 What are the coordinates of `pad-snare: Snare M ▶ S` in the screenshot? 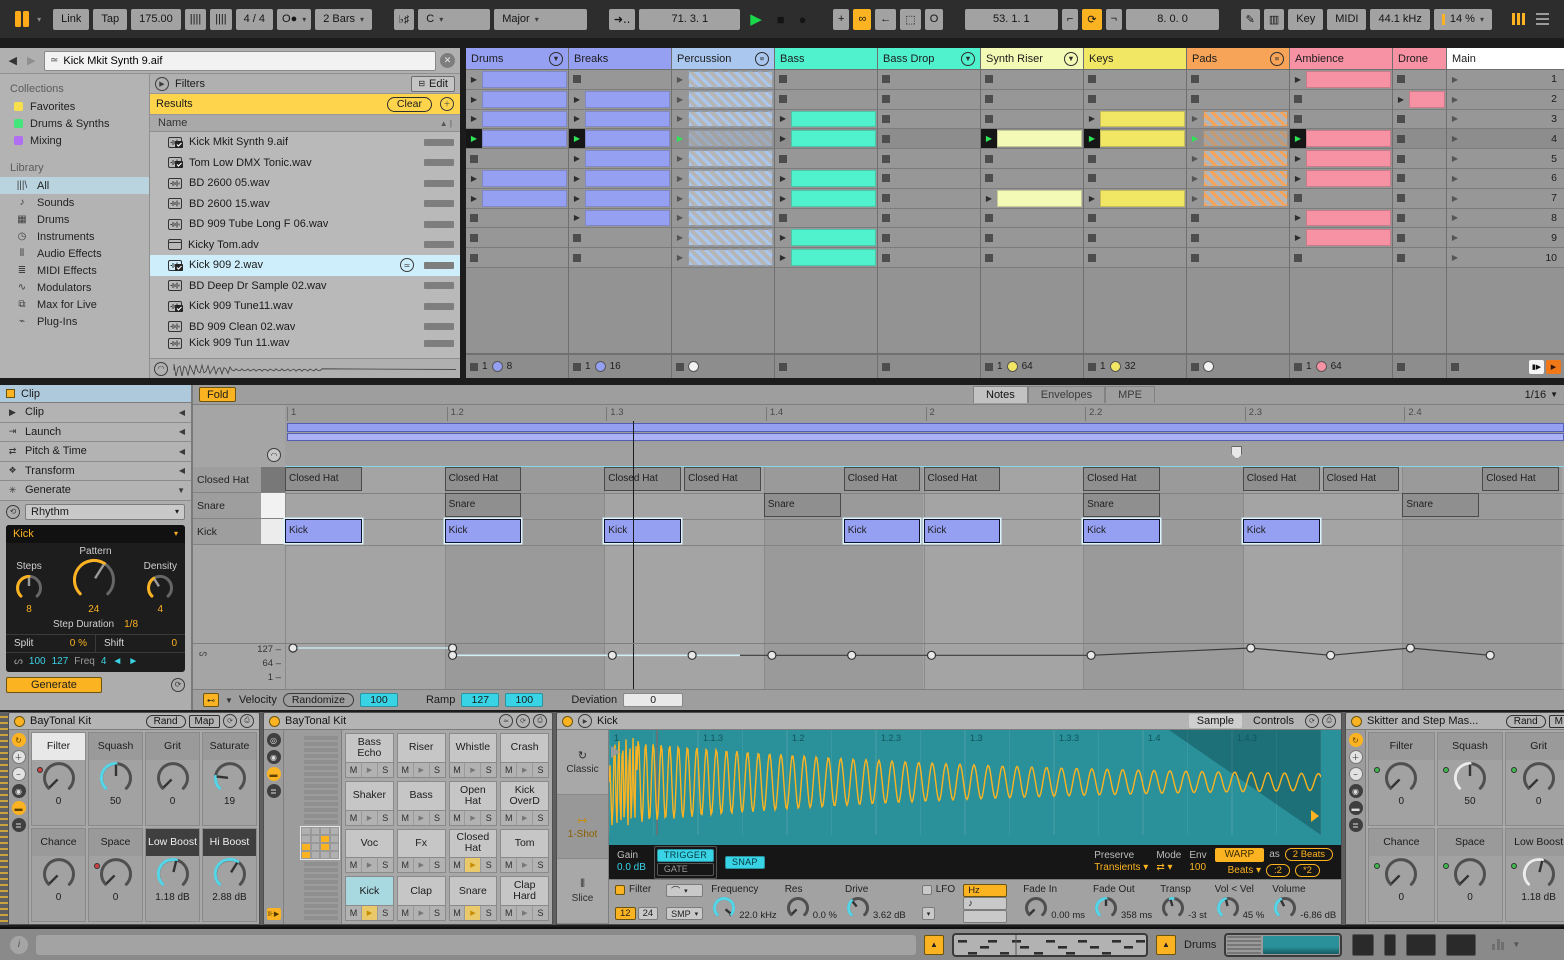 It's located at (473, 898).